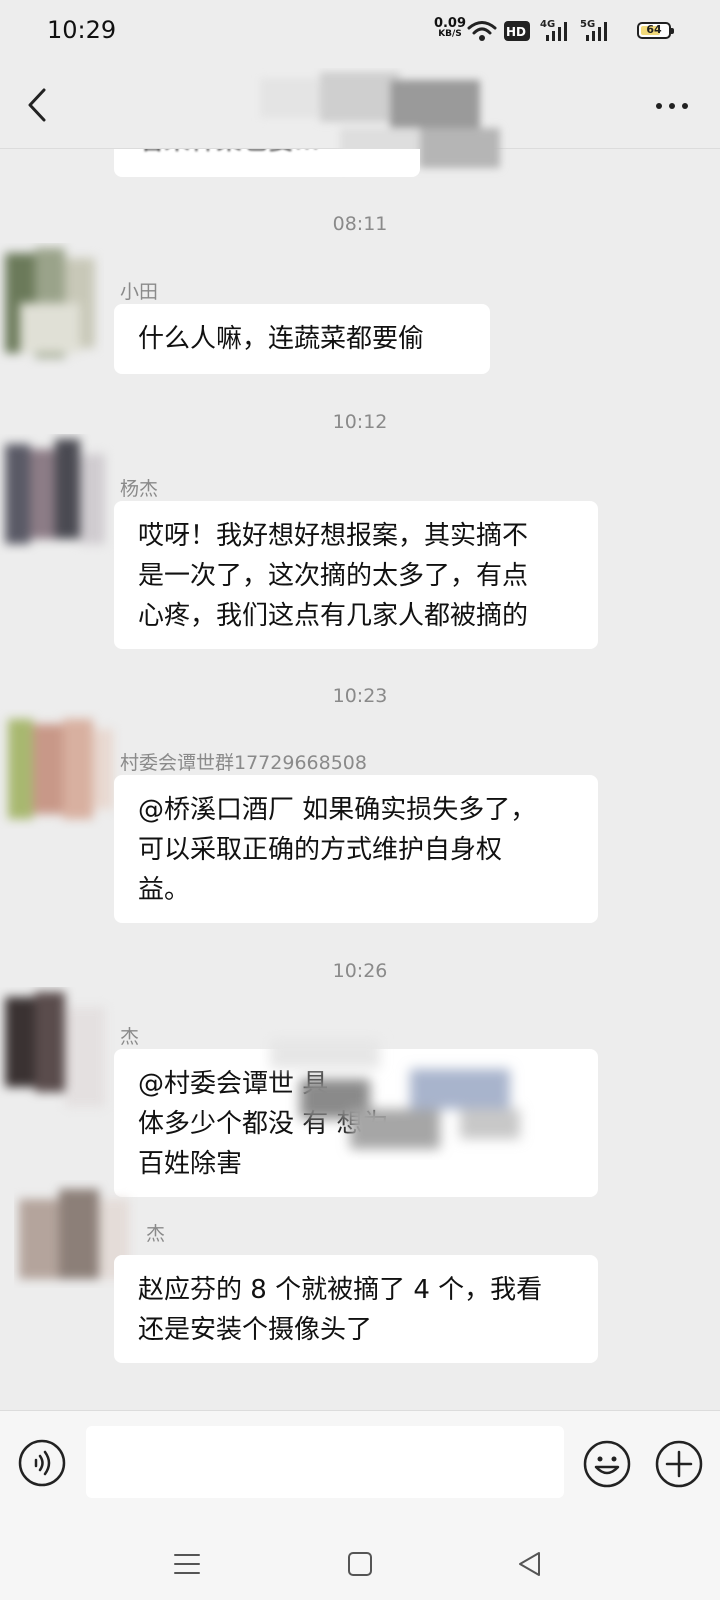  I want to click on message-text-line: 心疼，我们这点有几家人都被摘的, so click(333, 616).